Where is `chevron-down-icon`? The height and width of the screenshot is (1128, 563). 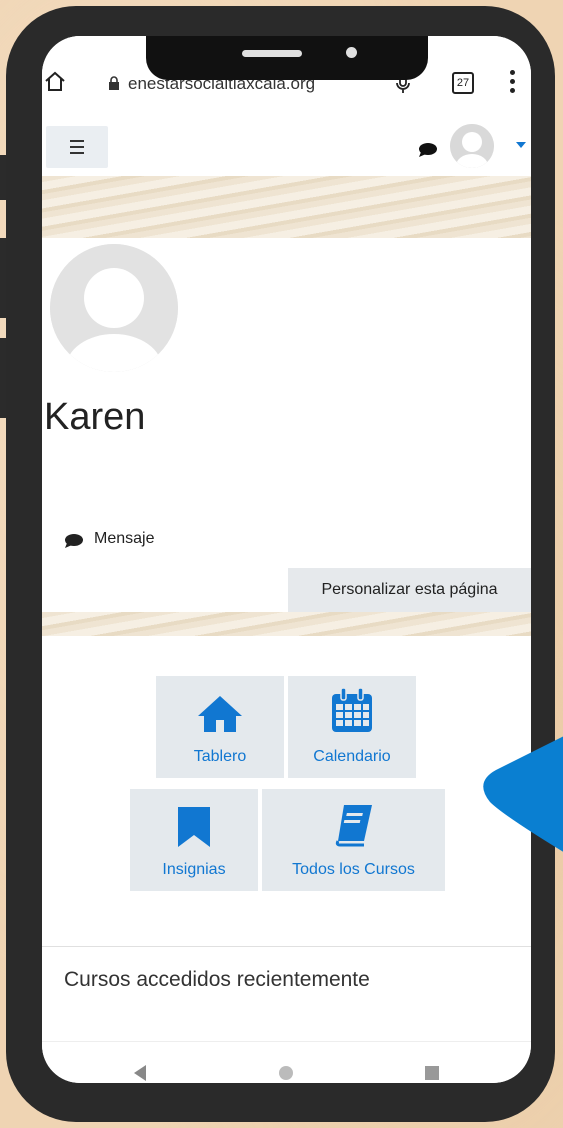
chevron-down-icon is located at coordinates (521, 145).